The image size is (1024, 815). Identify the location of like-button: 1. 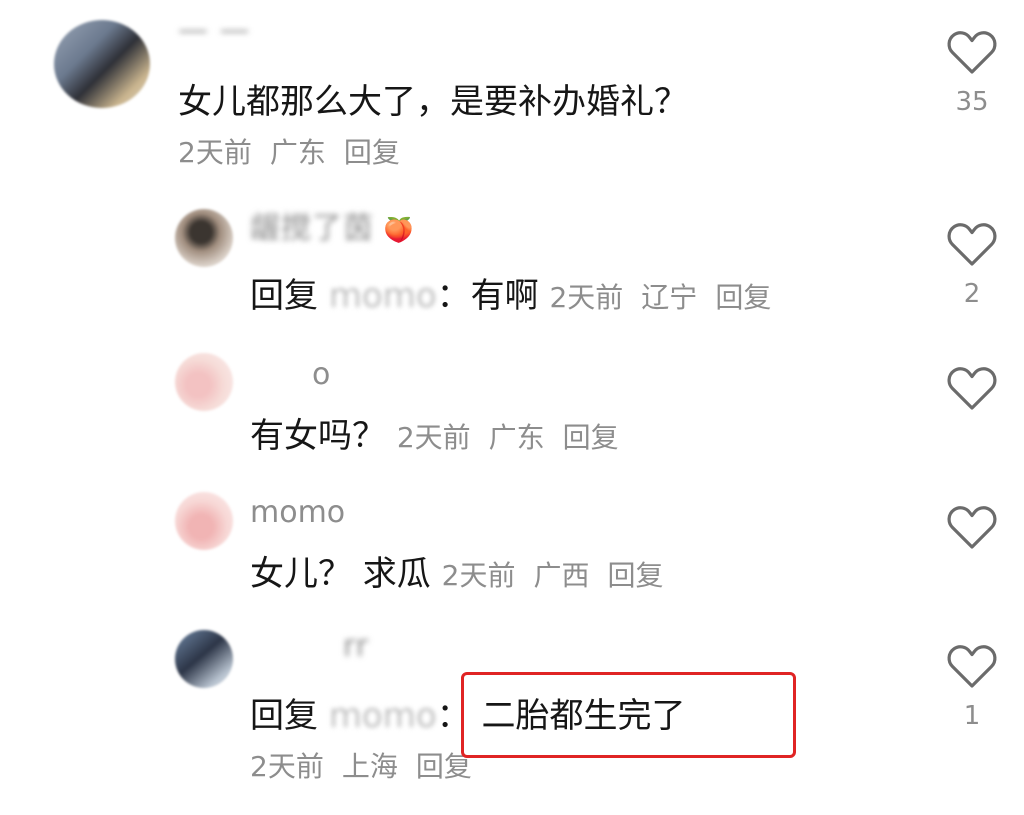
(972, 687).